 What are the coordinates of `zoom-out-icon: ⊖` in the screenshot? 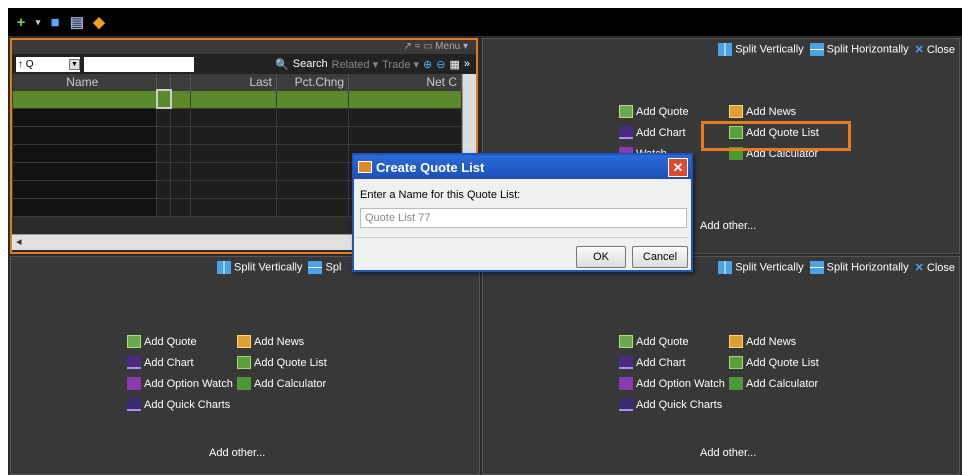 It's located at (440, 64).